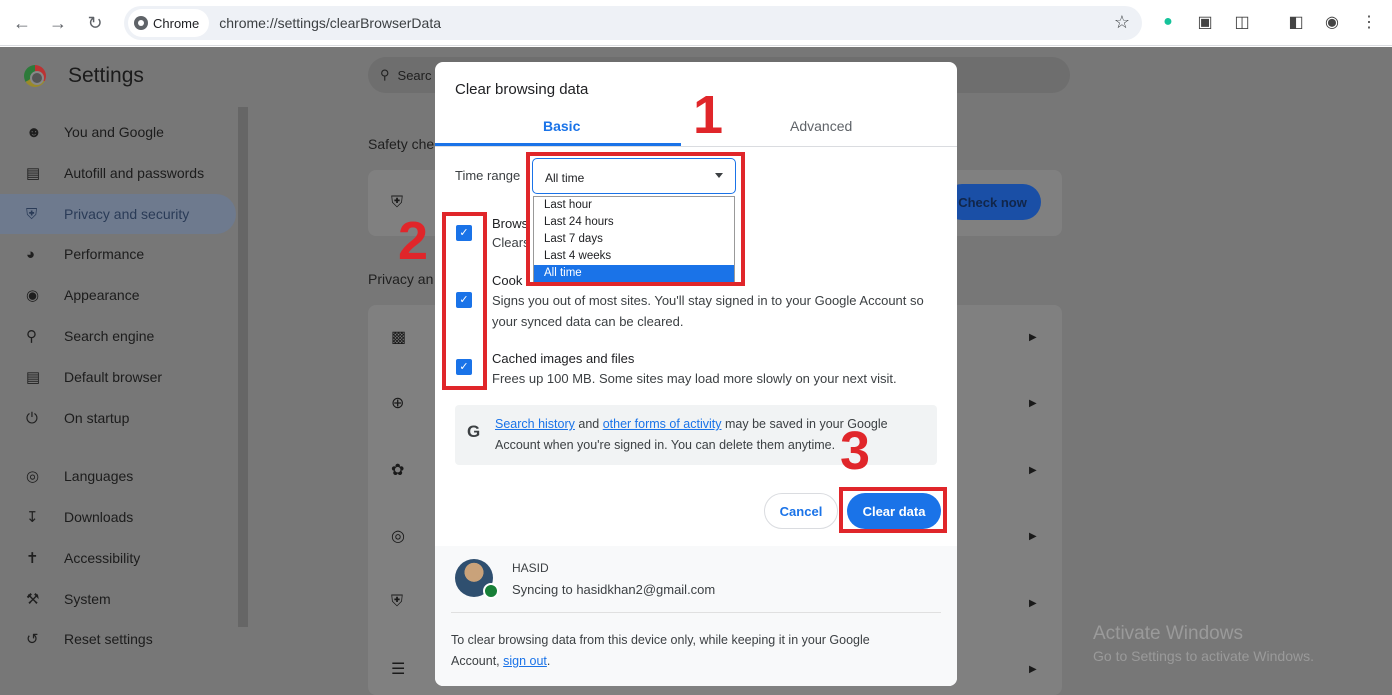 The height and width of the screenshot is (695, 1392). I want to click on power-icon: ⏻, so click(32, 418).